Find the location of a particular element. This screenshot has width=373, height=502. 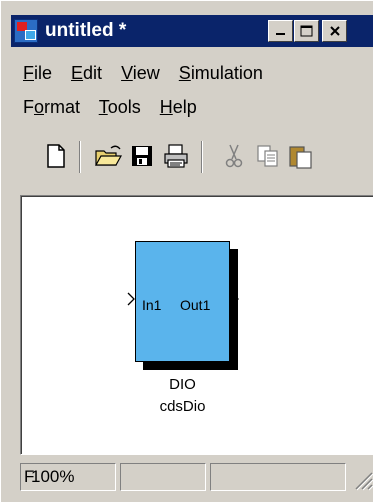

paste-icon is located at coordinates (300, 156).